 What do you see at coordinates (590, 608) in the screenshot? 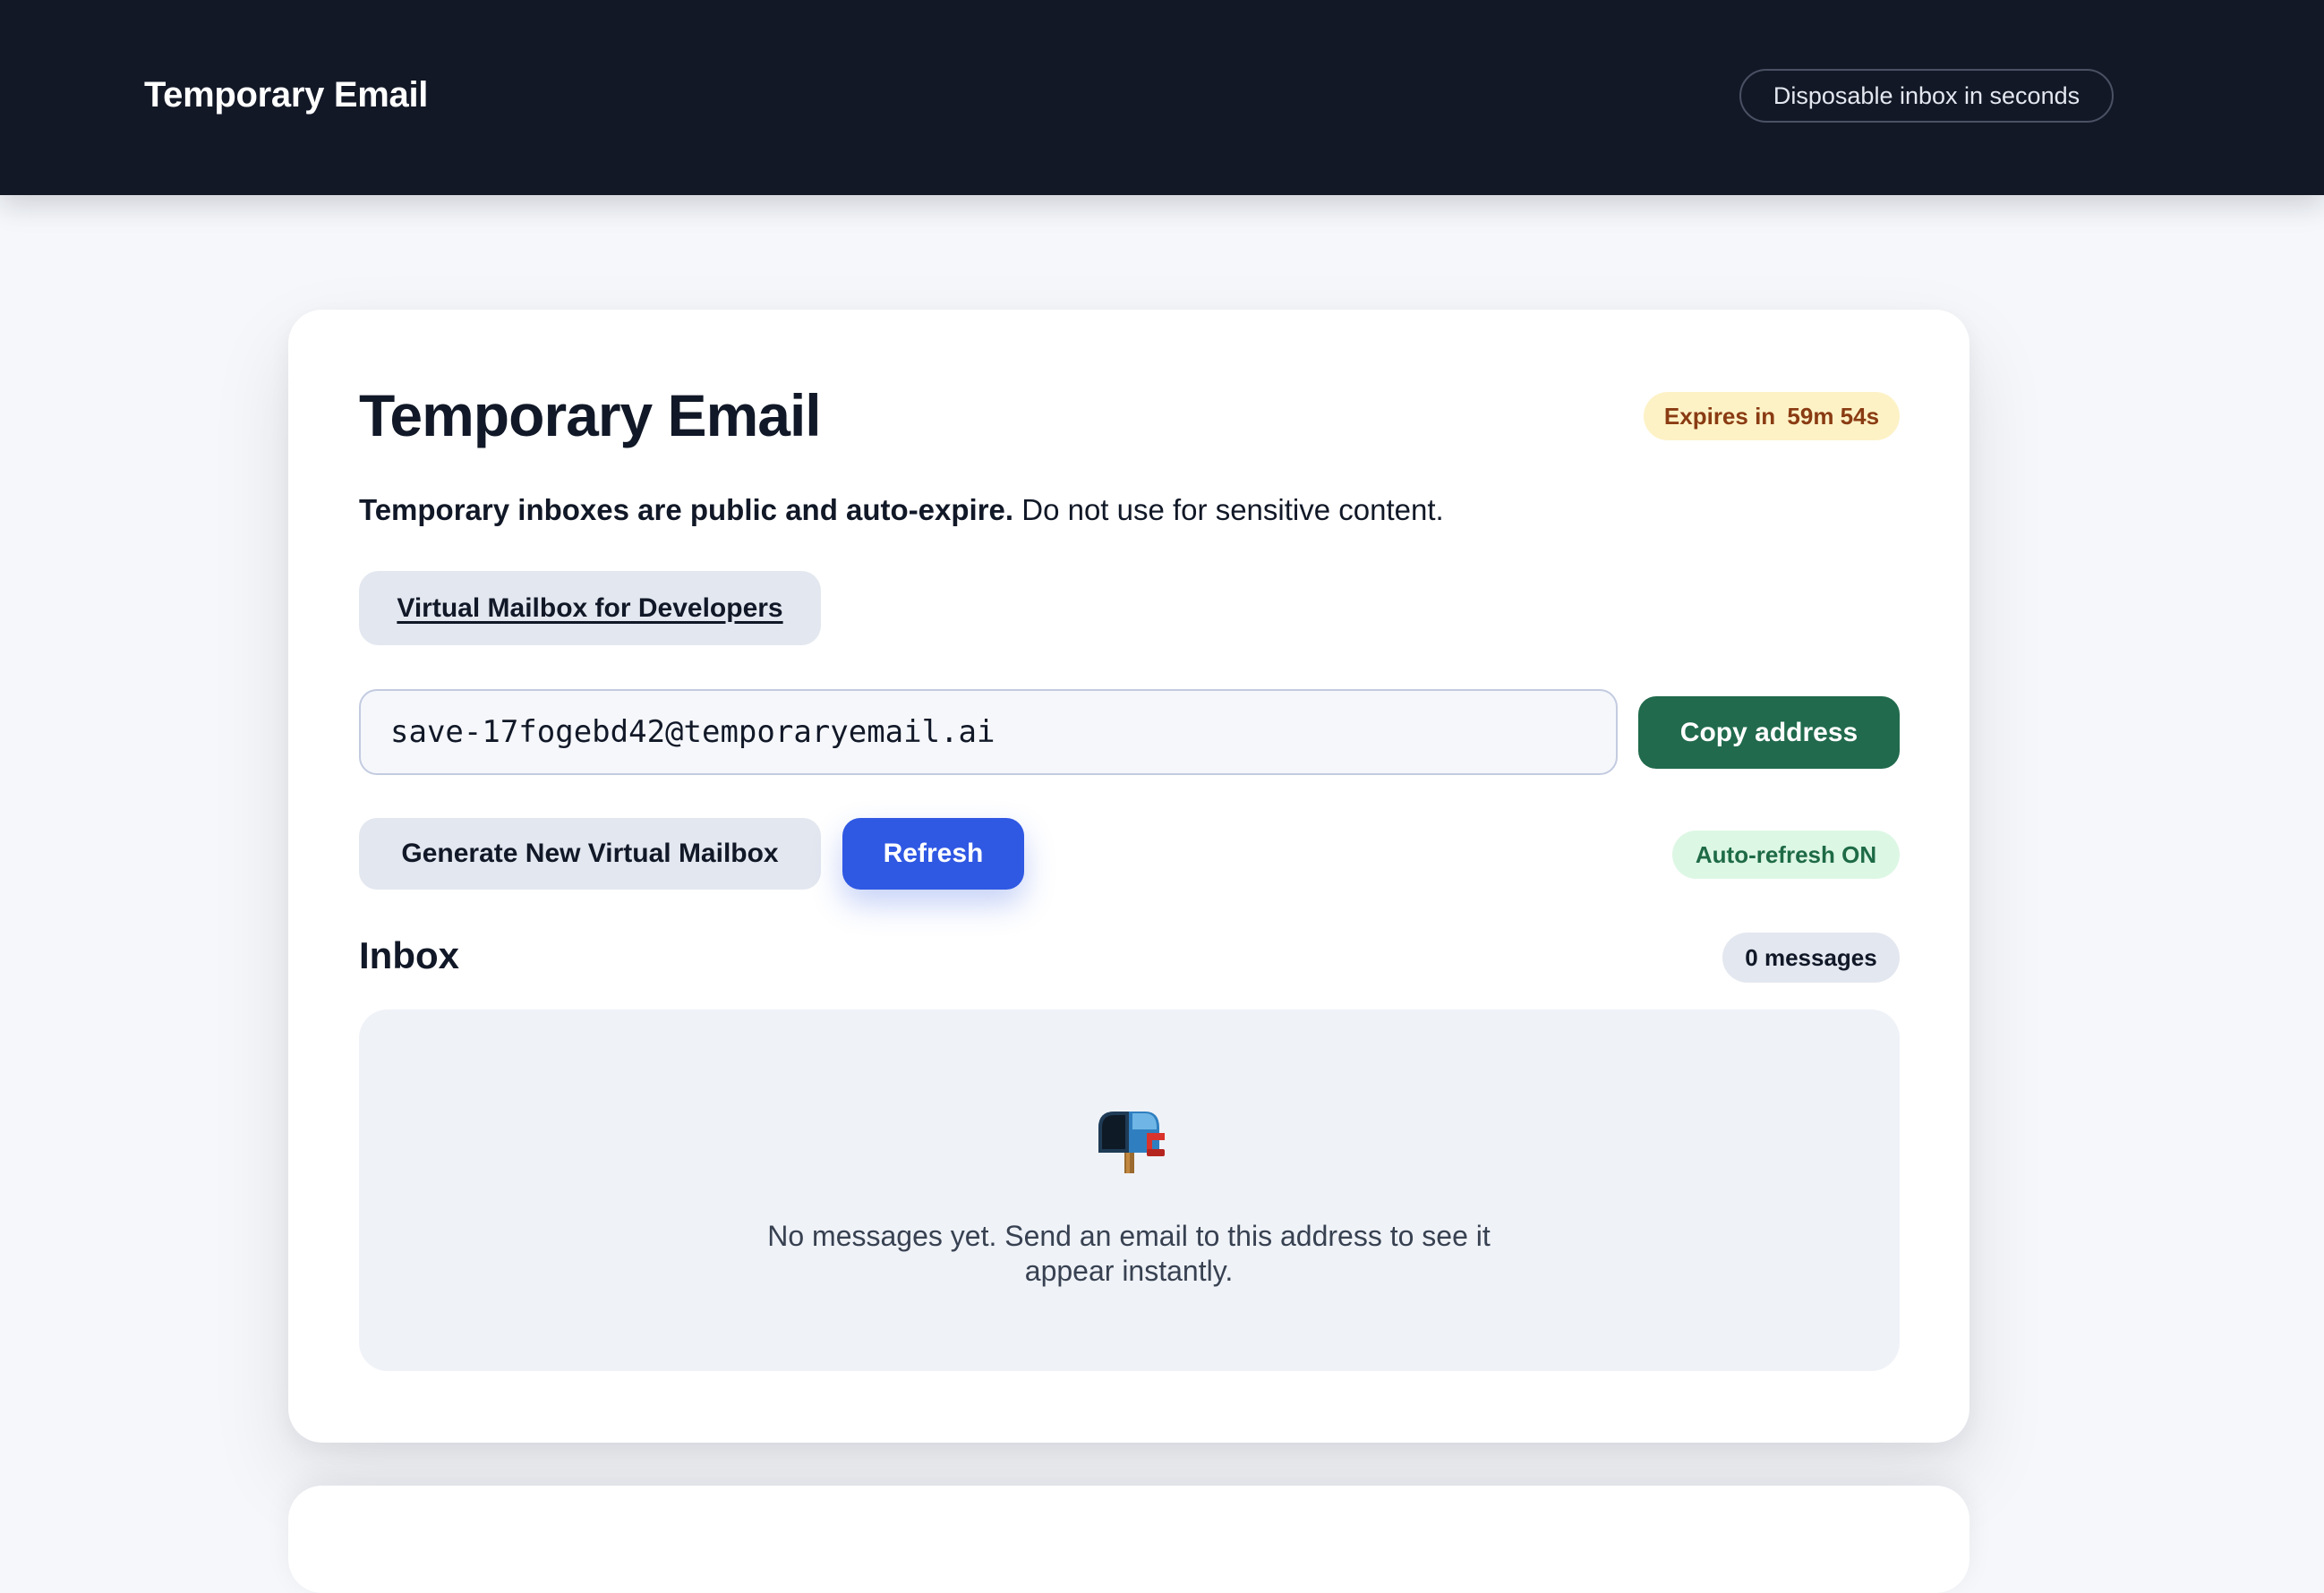
I see `developers-link-button: Virtual Mailbox for Developers` at bounding box center [590, 608].